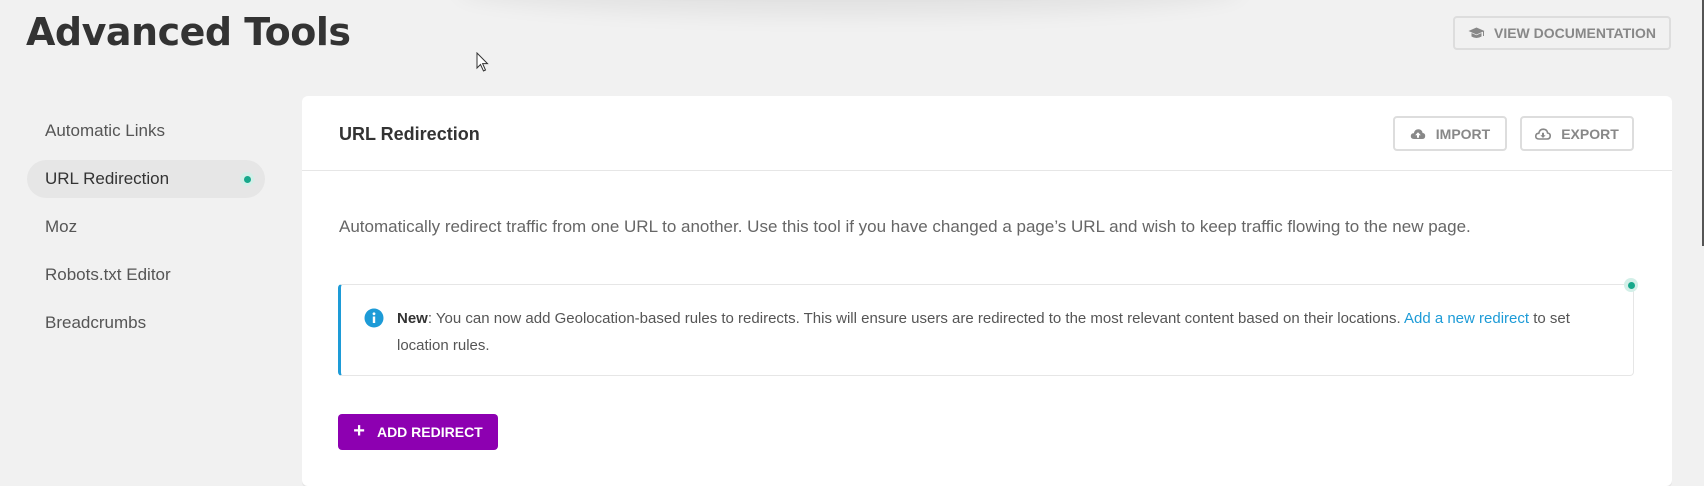  I want to click on notice-new-label: New, so click(412, 318).